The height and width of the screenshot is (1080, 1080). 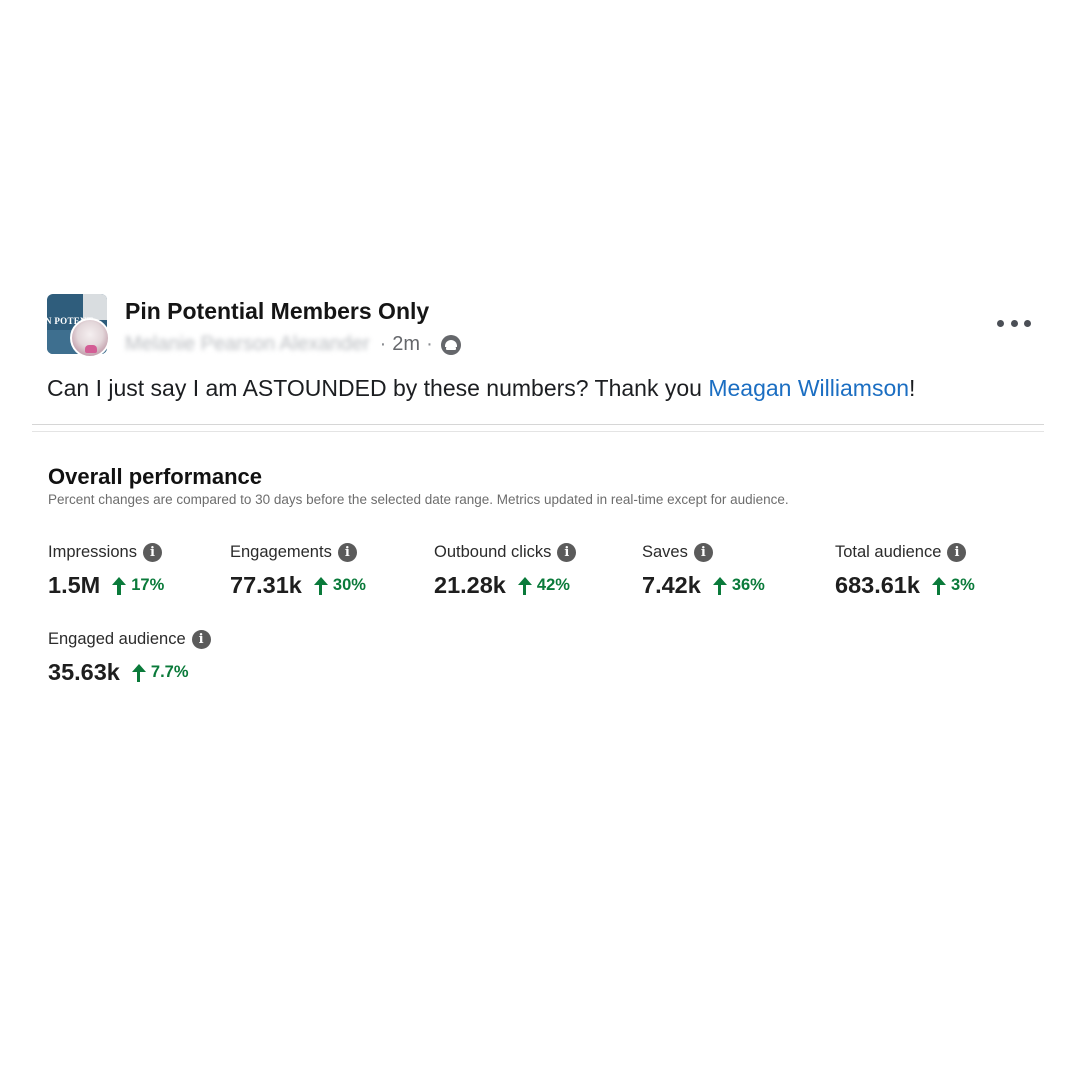 I want to click on metric-value: 7.42k, so click(x=671, y=585).